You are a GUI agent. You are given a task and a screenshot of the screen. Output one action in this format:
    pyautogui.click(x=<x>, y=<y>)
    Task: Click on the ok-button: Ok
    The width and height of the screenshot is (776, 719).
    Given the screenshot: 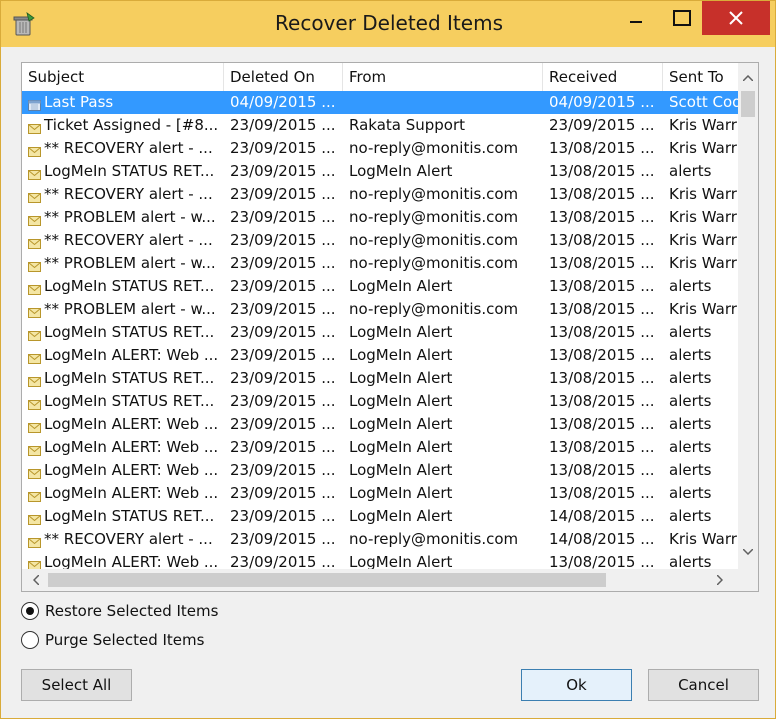 What is the action you would take?
    pyautogui.click(x=576, y=685)
    